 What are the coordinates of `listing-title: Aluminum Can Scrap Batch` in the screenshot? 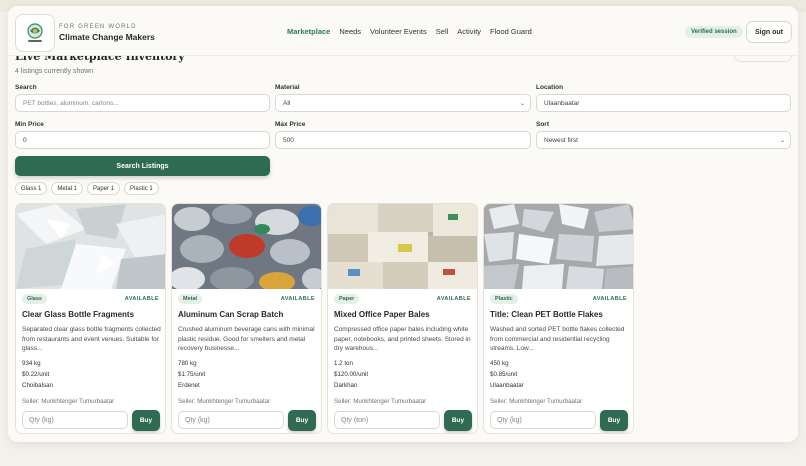 It's located at (230, 314).